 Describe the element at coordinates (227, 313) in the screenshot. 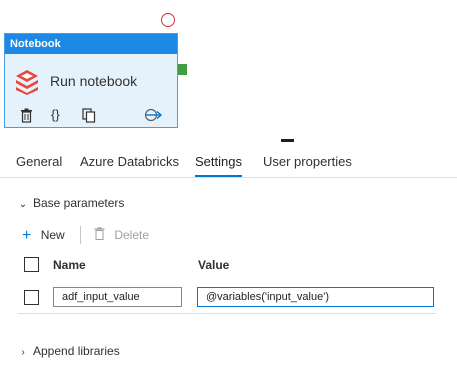

I see `row-divider` at that location.